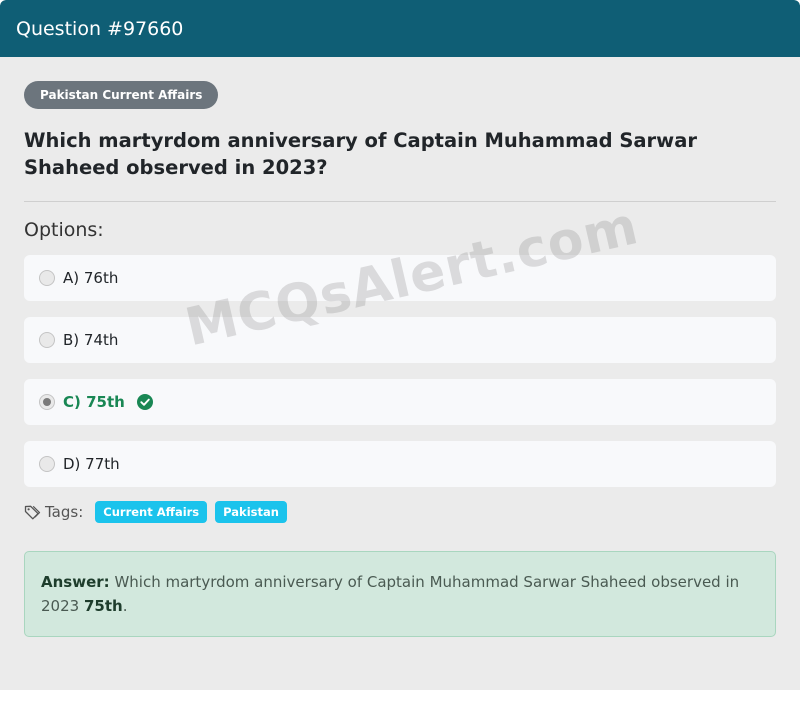 This screenshot has width=800, height=712. I want to click on tags-row: Tags: Current Affairs Pakistan, so click(400, 512).